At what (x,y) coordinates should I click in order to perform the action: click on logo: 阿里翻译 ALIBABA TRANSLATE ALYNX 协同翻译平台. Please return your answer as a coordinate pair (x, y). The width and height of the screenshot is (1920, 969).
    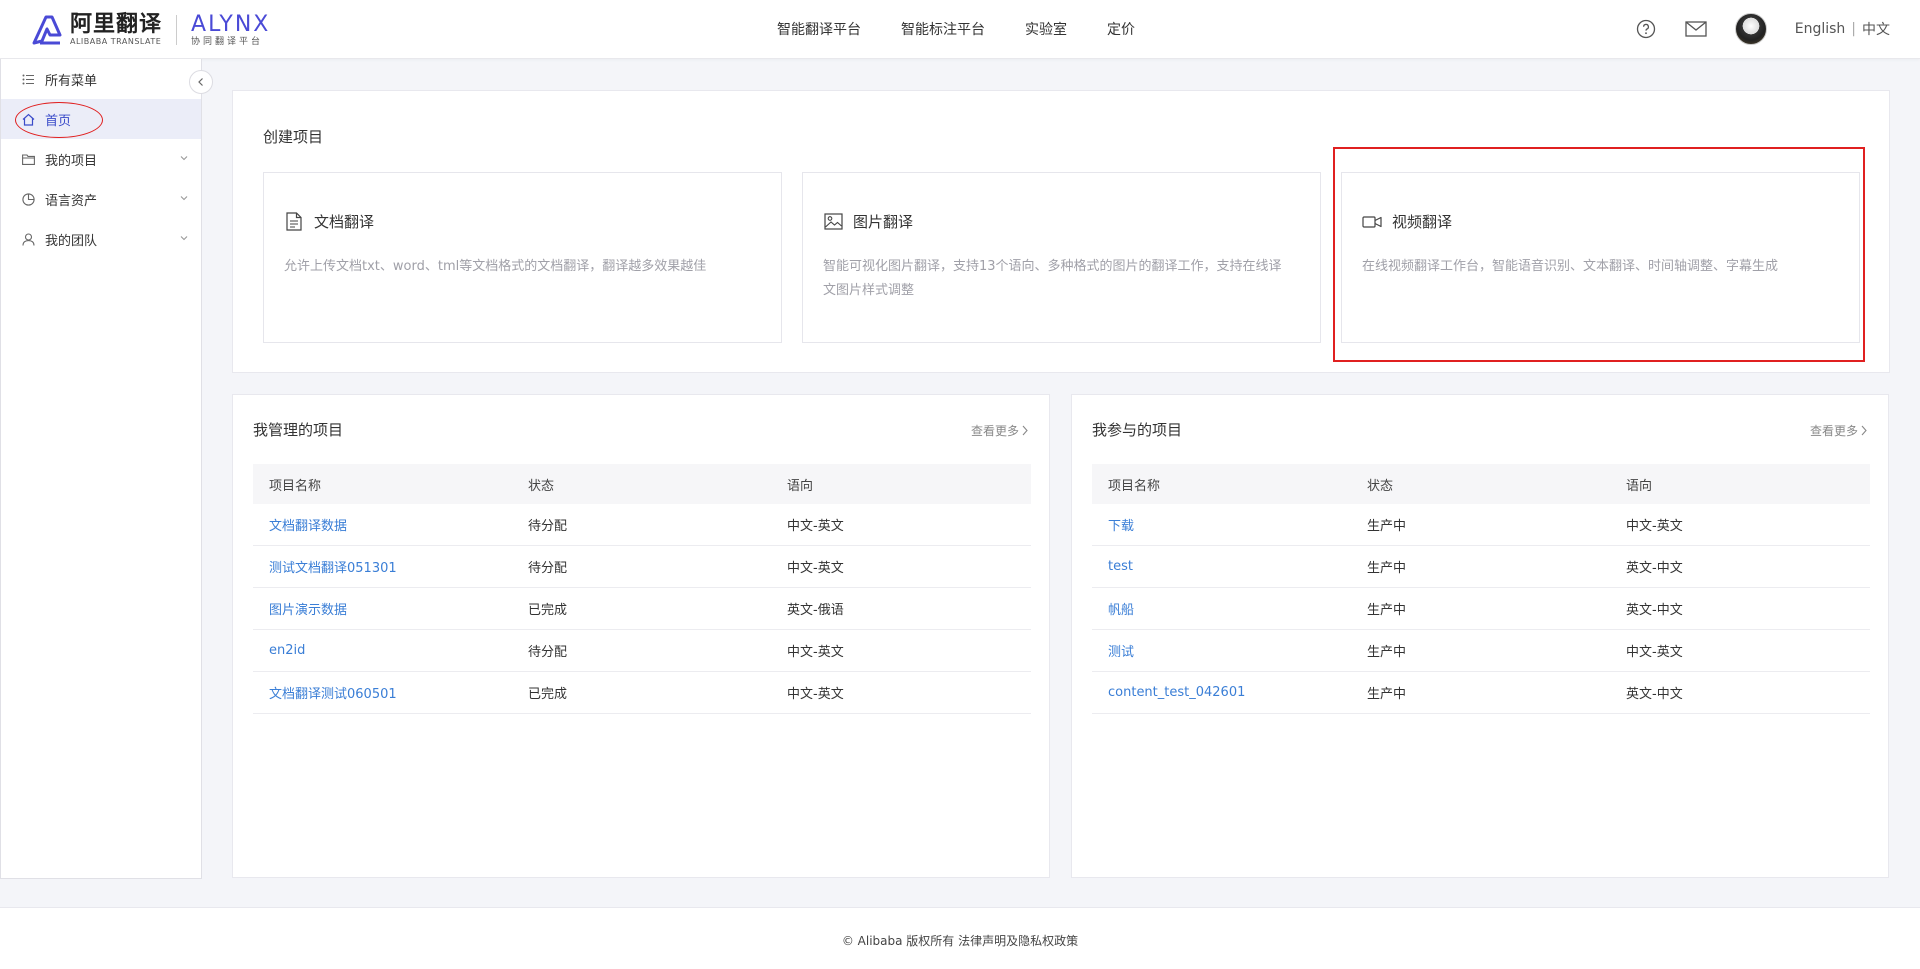
    Looking at the image, I should click on (150, 30).